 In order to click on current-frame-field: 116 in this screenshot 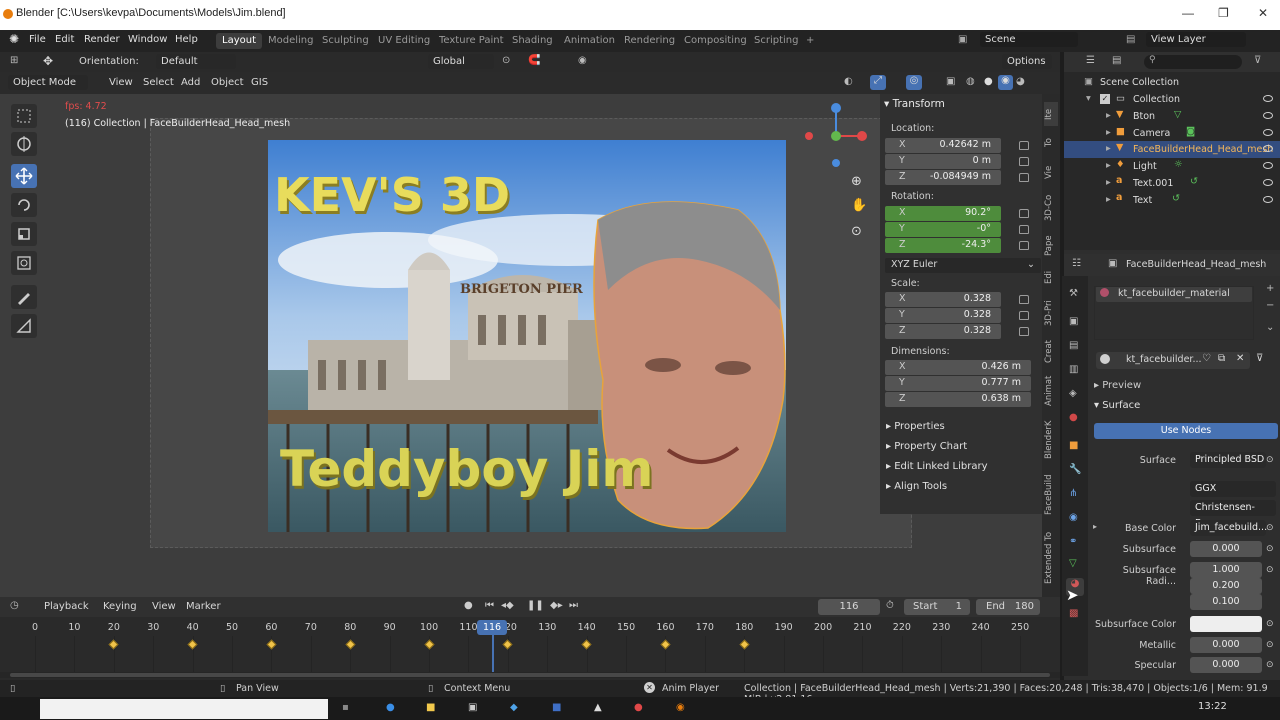, I will do `click(849, 607)`.